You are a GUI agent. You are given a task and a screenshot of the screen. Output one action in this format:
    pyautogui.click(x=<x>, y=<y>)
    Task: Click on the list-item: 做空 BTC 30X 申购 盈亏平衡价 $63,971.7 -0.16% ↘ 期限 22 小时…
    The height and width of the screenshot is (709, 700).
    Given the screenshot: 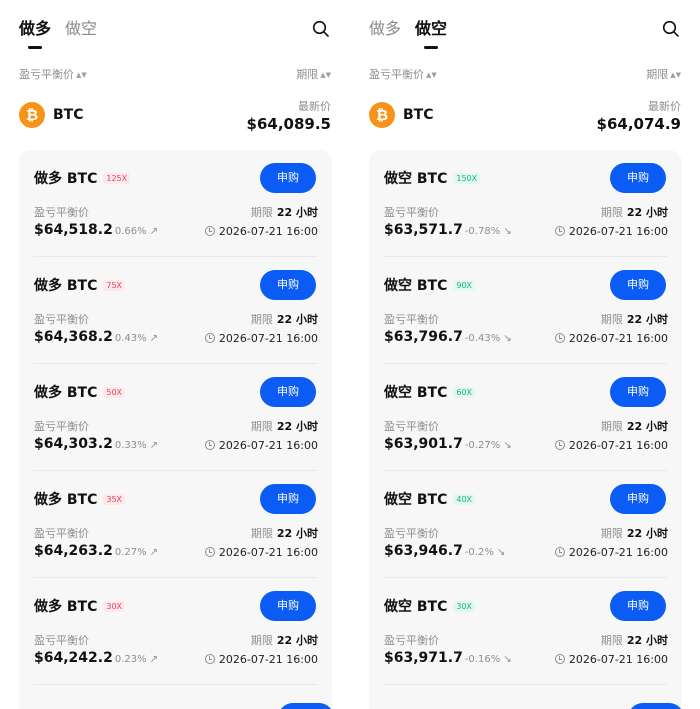 What is the action you would take?
    pyautogui.click(x=525, y=631)
    